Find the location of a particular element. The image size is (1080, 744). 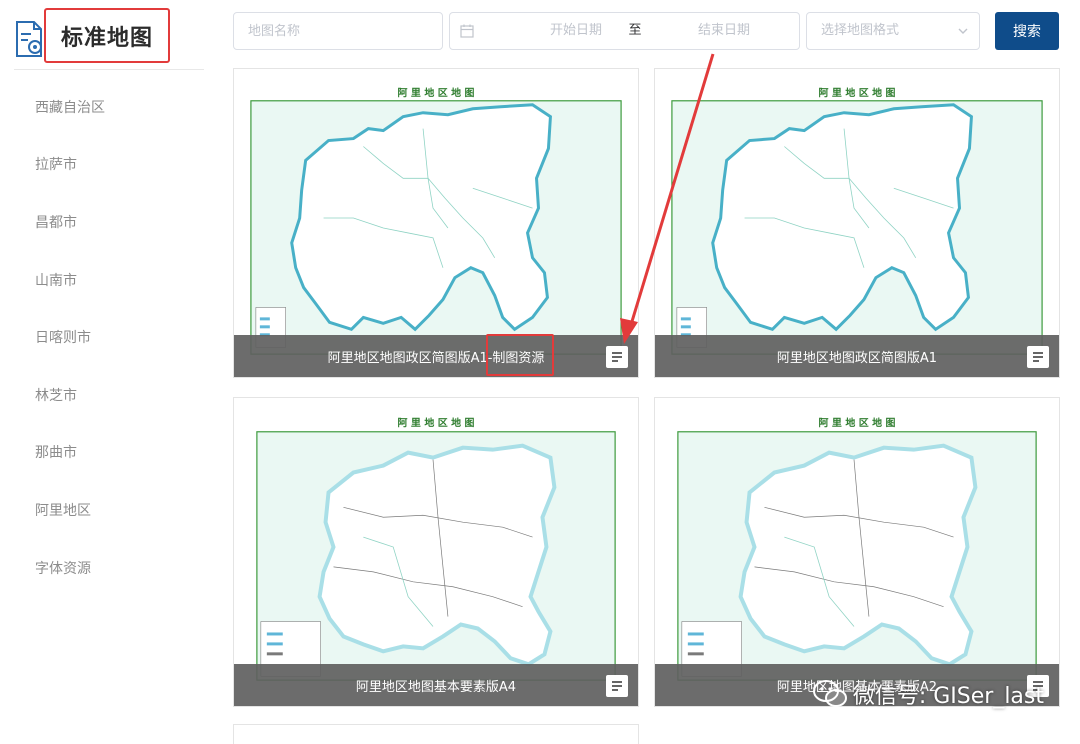

map-caption-text: 阿里地区地图基本要素版A4 is located at coordinates (436, 687).